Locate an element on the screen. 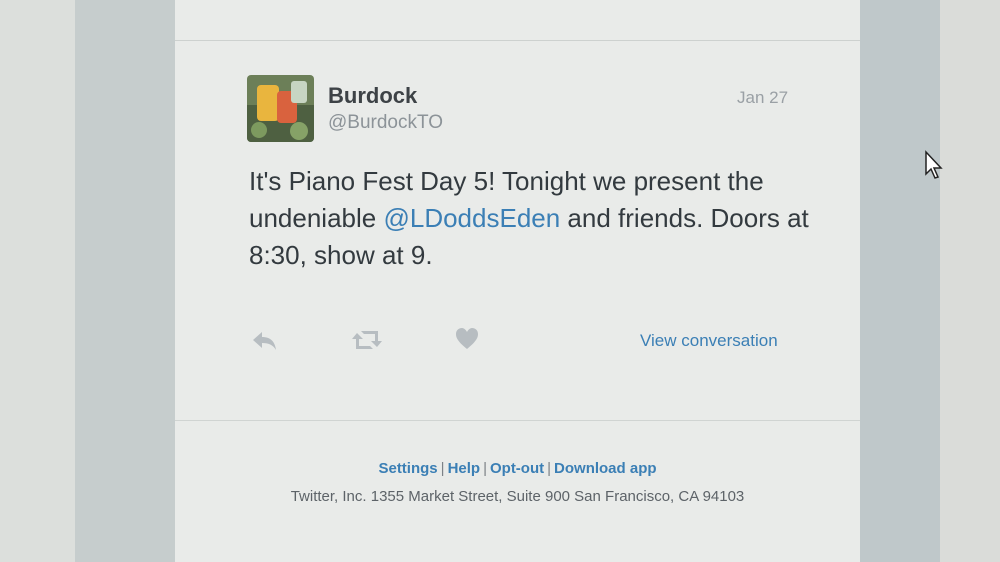  avatar-image is located at coordinates (280, 108).